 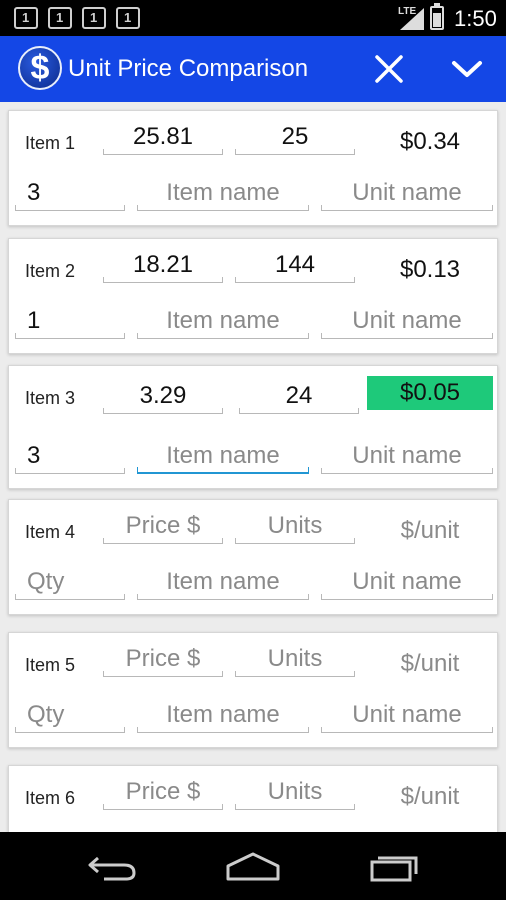 I want to click on recent-apps-icon, so click(x=394, y=869).